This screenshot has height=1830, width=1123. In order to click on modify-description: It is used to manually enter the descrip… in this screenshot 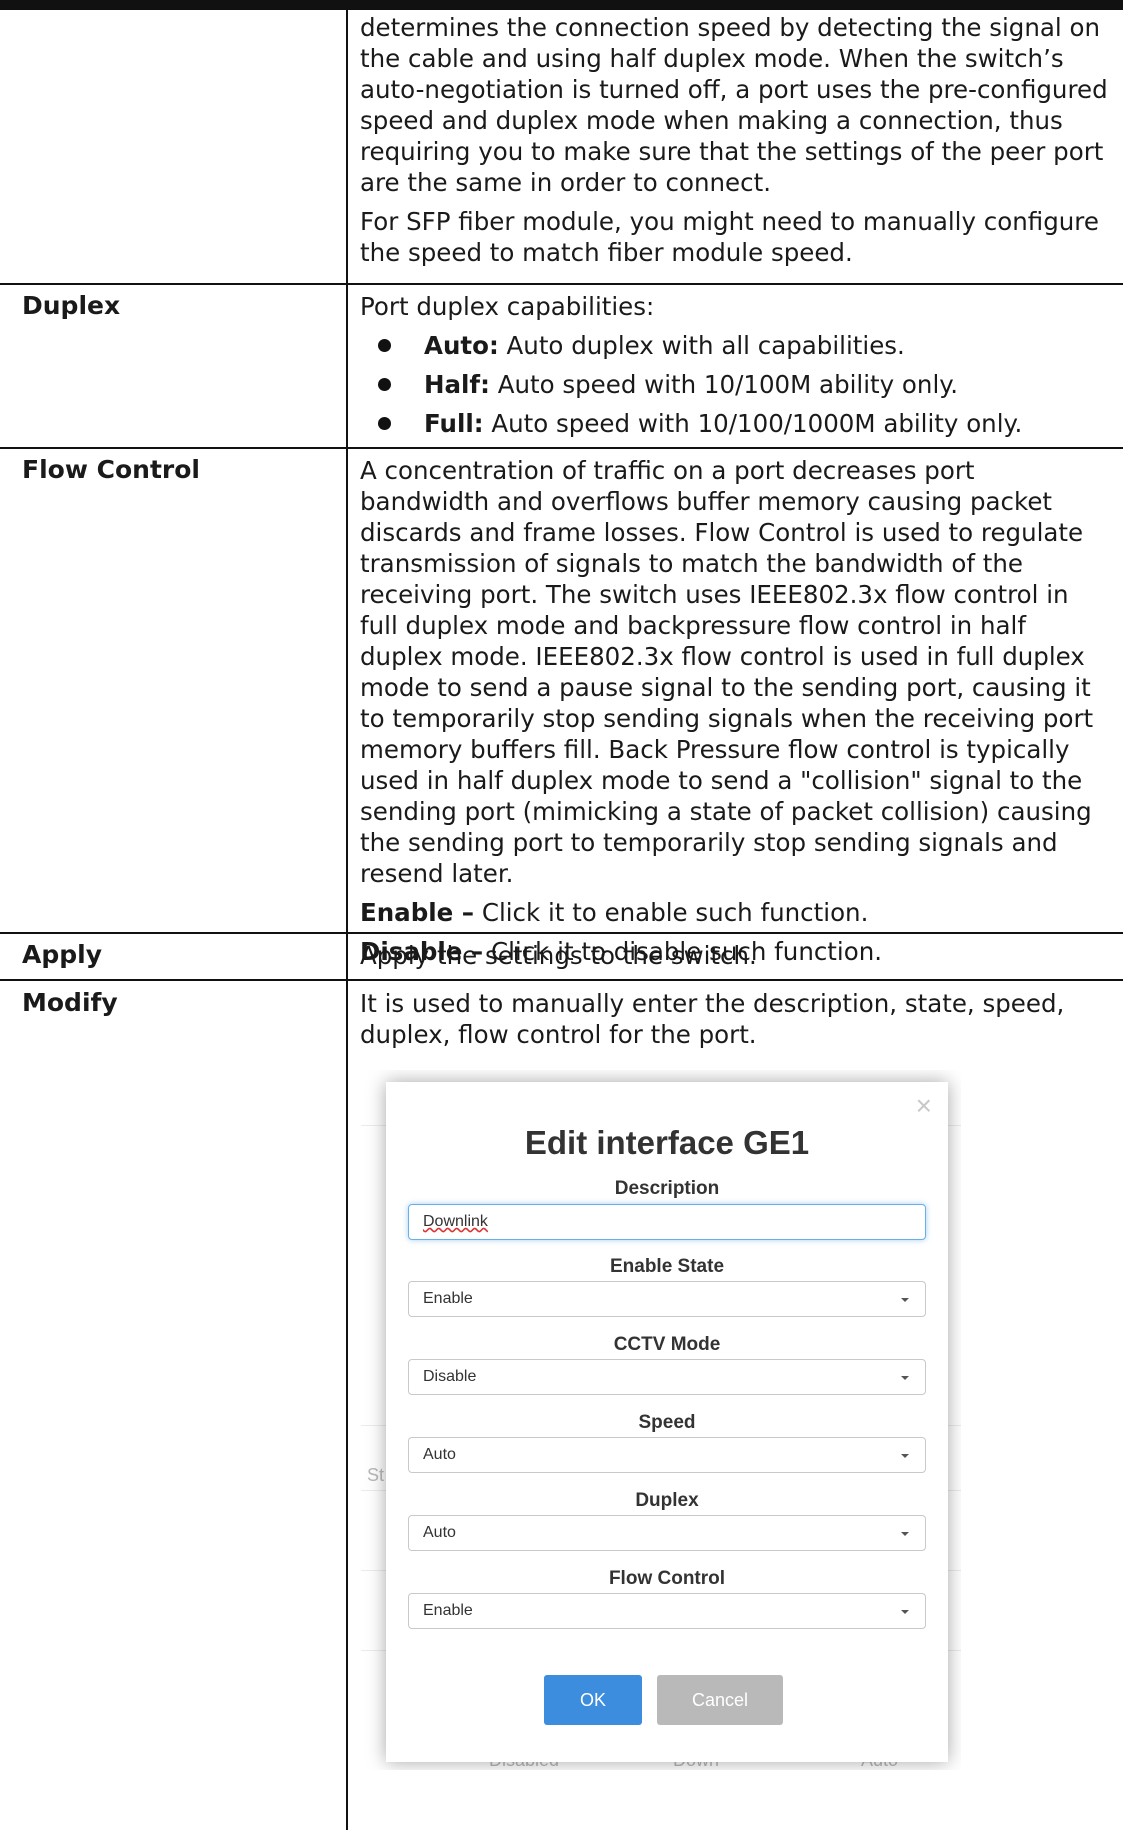, I will do `click(712, 1019)`.